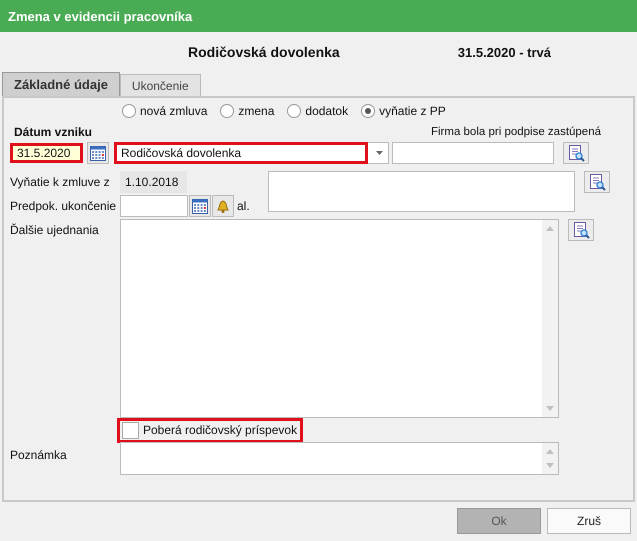 The height and width of the screenshot is (541, 637). I want to click on tab: Základné údaje, so click(61, 84).